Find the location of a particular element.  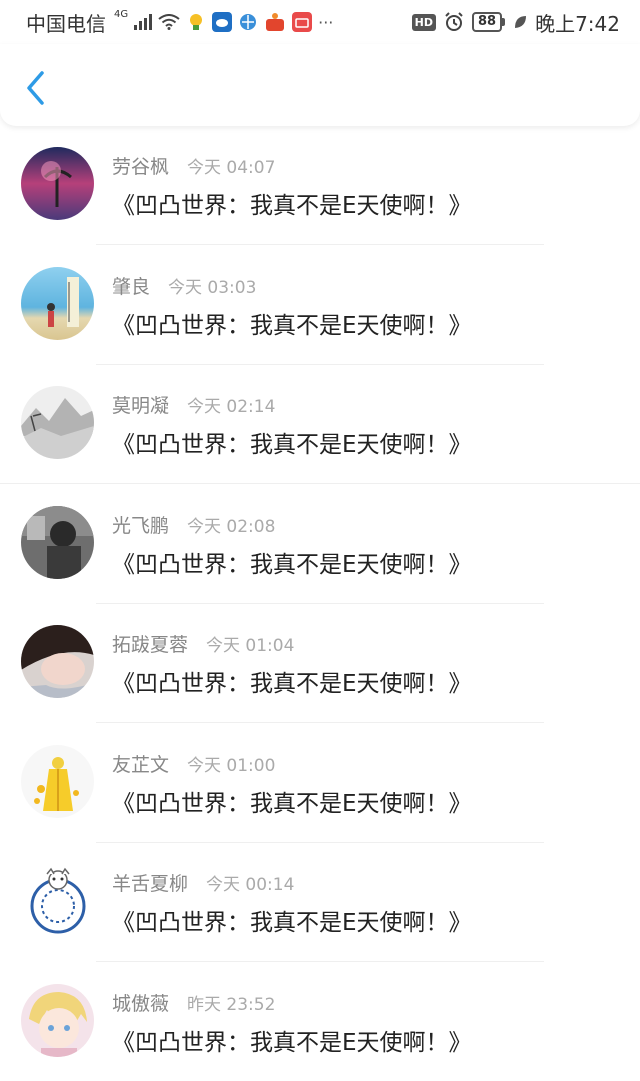

cloud-app-icon is located at coordinates (222, 22).